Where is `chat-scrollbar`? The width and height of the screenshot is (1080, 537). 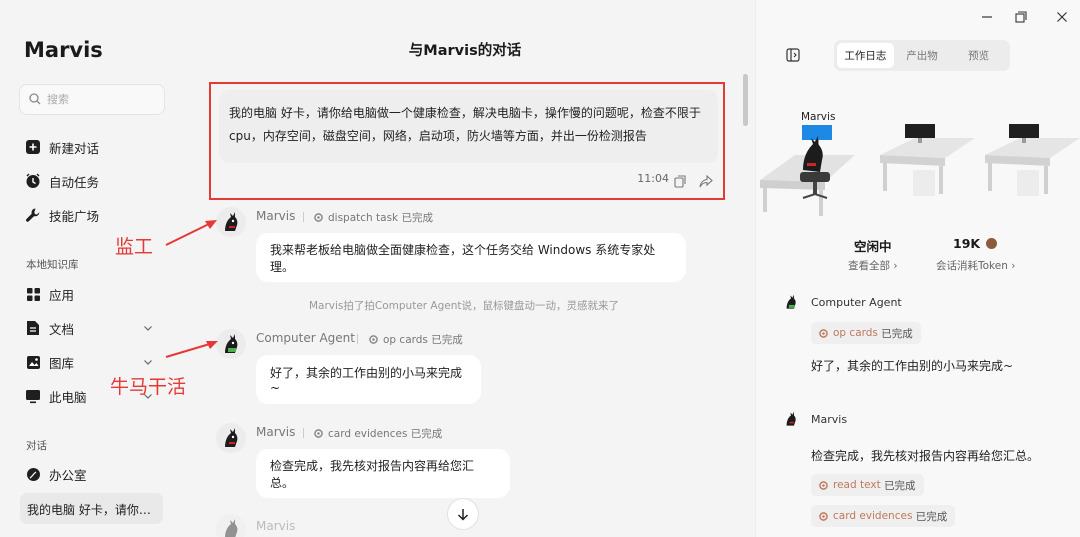 chat-scrollbar is located at coordinates (745, 100).